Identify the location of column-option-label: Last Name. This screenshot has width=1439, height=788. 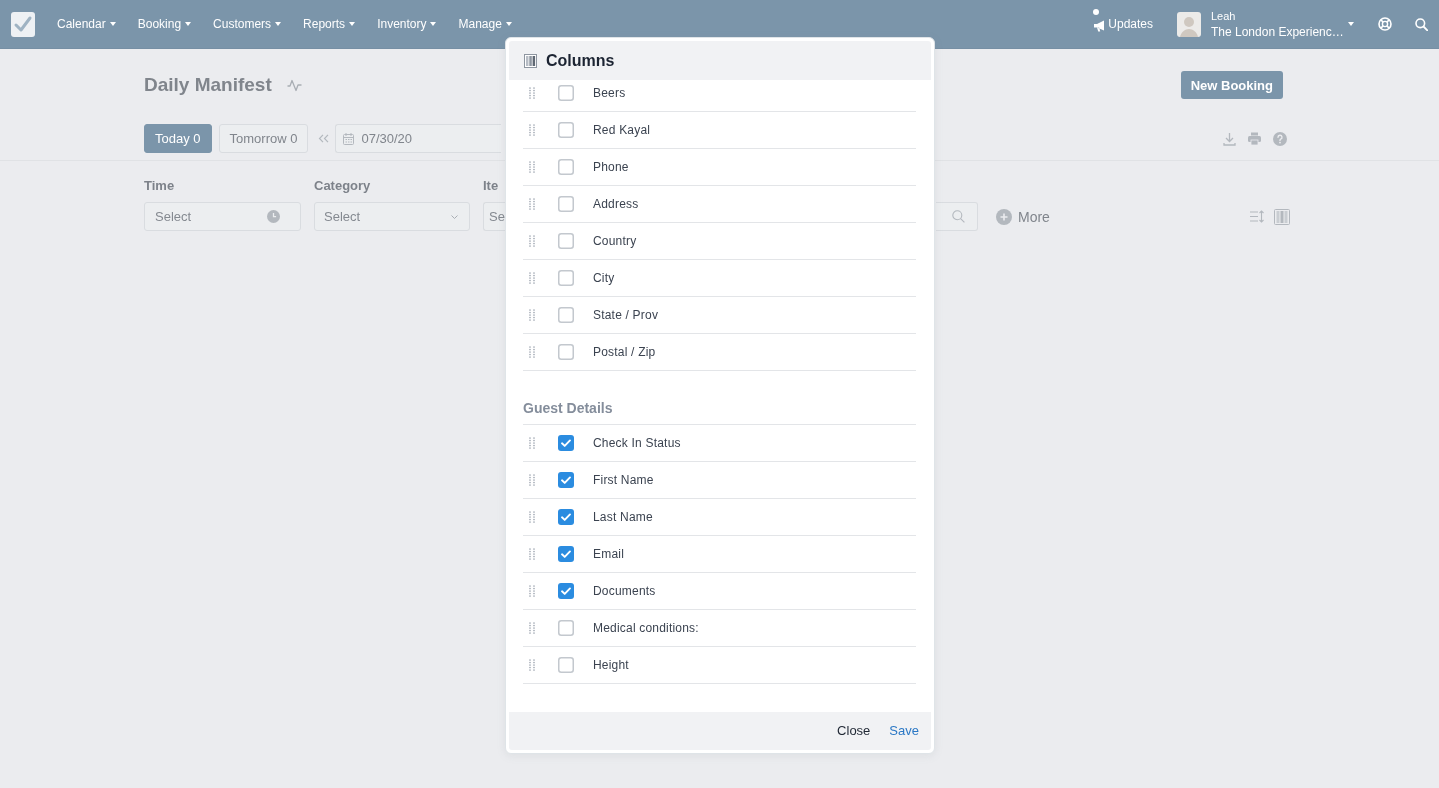
(623, 517).